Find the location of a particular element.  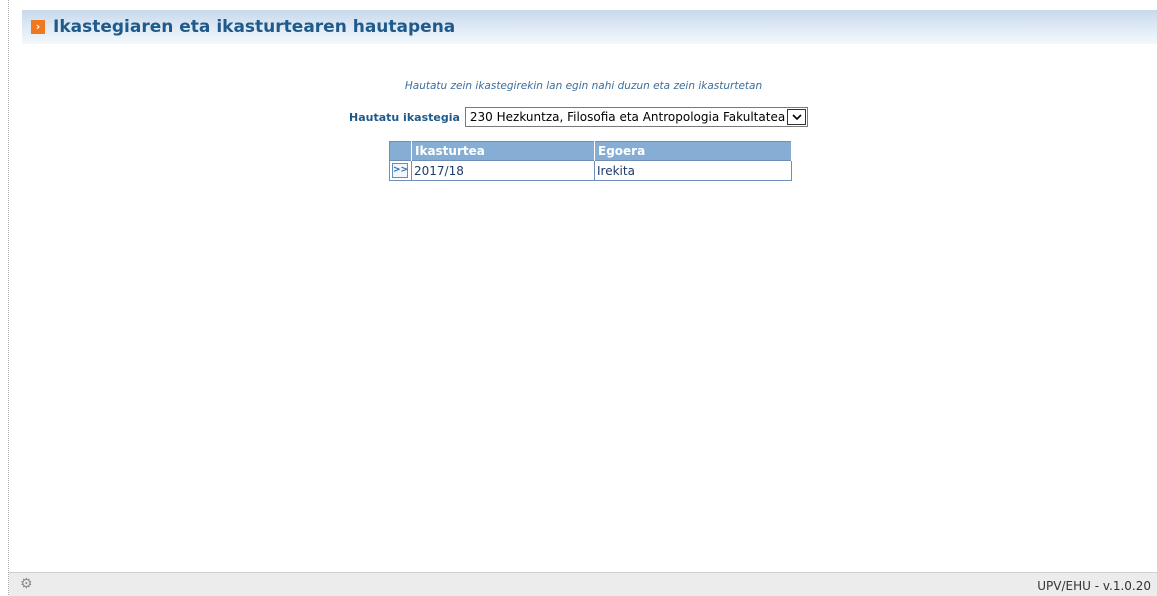

table-header-status: Egoera is located at coordinates (693, 151).